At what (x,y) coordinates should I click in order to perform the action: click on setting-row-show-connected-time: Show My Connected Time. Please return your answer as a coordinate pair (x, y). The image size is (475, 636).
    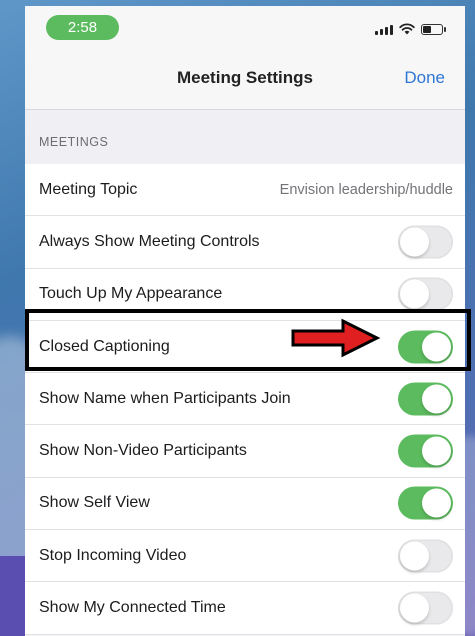
    Looking at the image, I should click on (245, 608).